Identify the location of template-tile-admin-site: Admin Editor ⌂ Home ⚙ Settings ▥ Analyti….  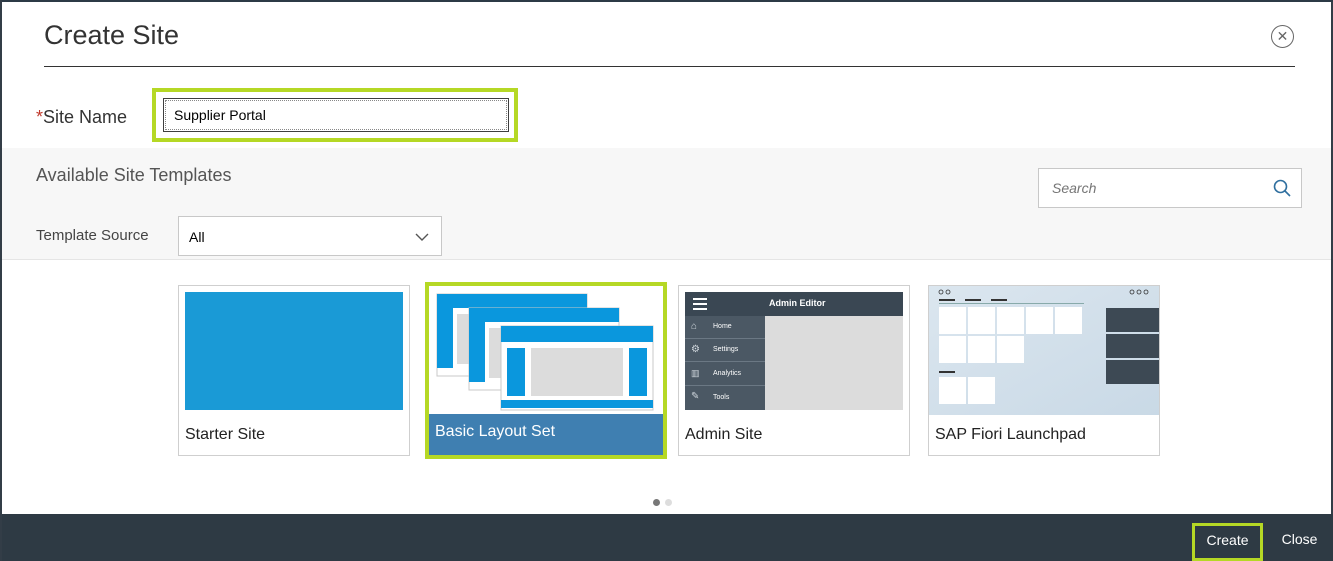
(794, 370).